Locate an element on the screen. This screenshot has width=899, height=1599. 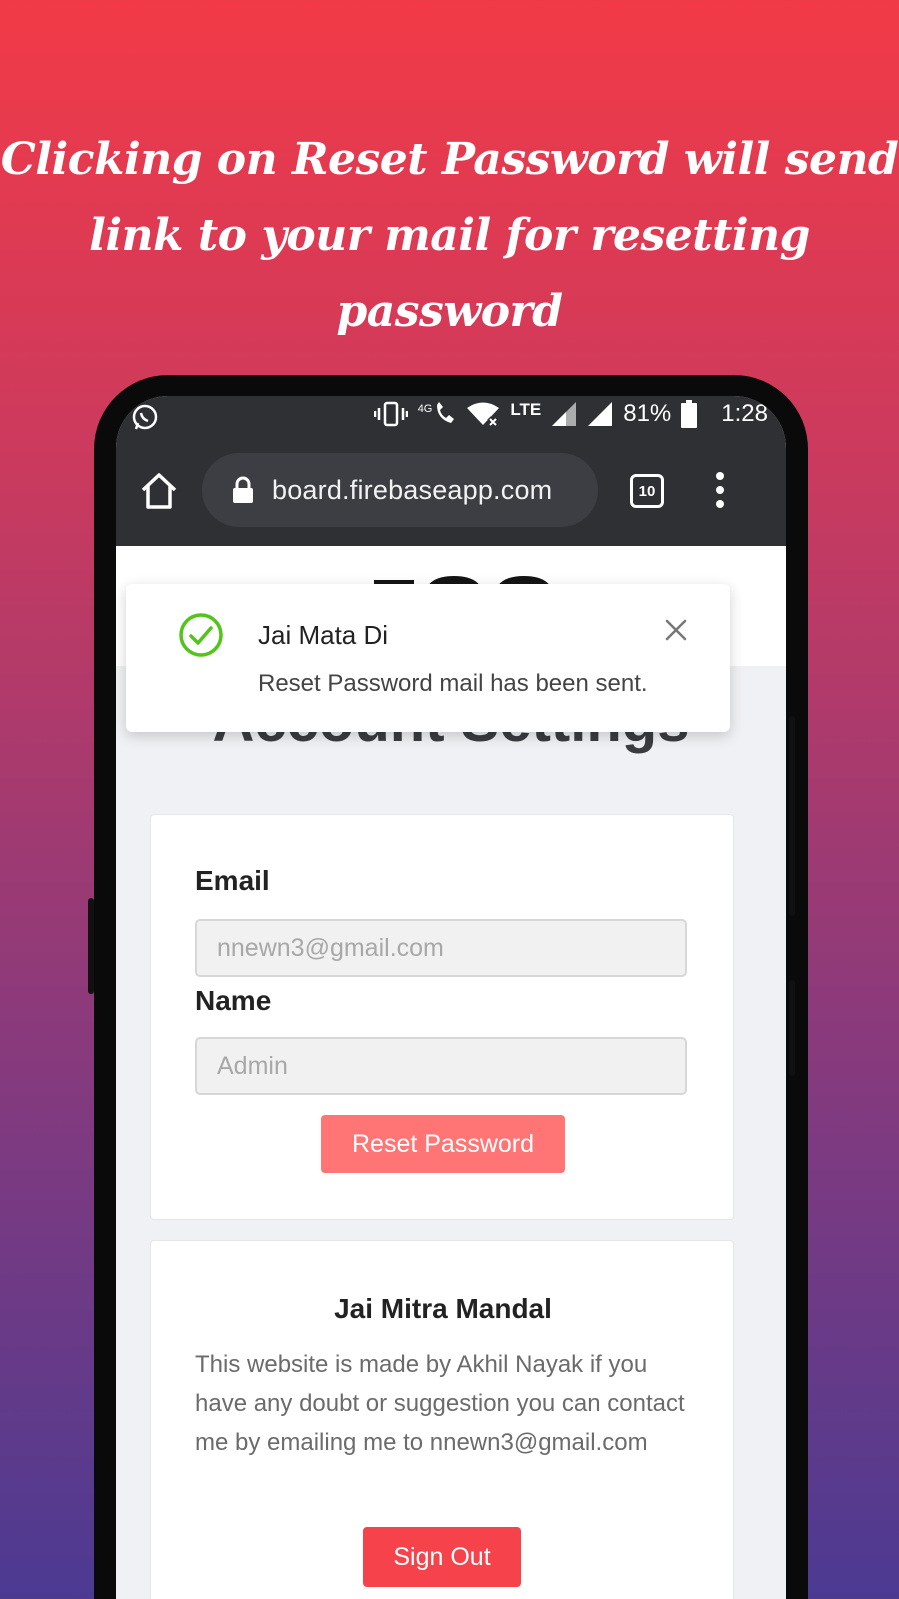
toast-title: Jai Mata Di is located at coordinates (323, 635).